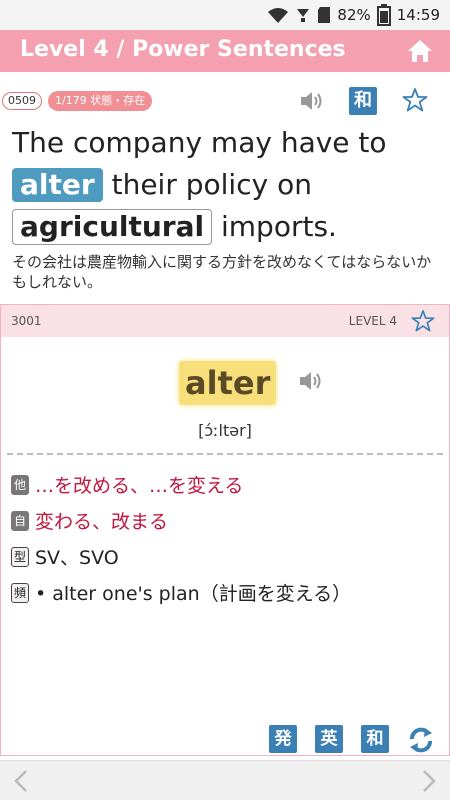  Describe the element at coordinates (225, 780) in the screenshot. I see `bottom-nav` at that location.